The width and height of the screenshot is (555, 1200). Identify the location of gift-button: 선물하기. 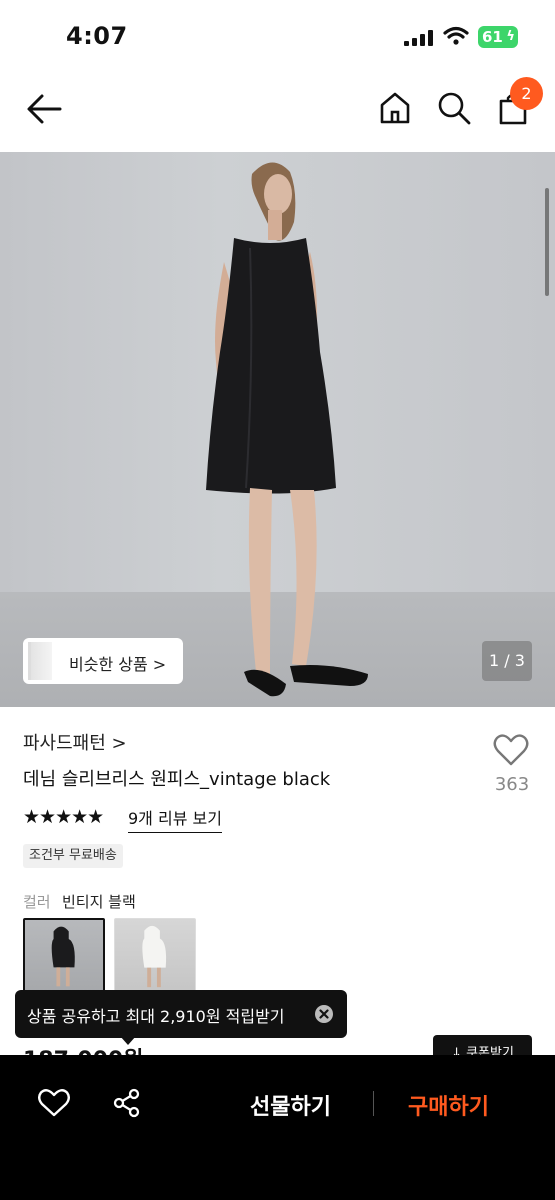
(290, 1105).